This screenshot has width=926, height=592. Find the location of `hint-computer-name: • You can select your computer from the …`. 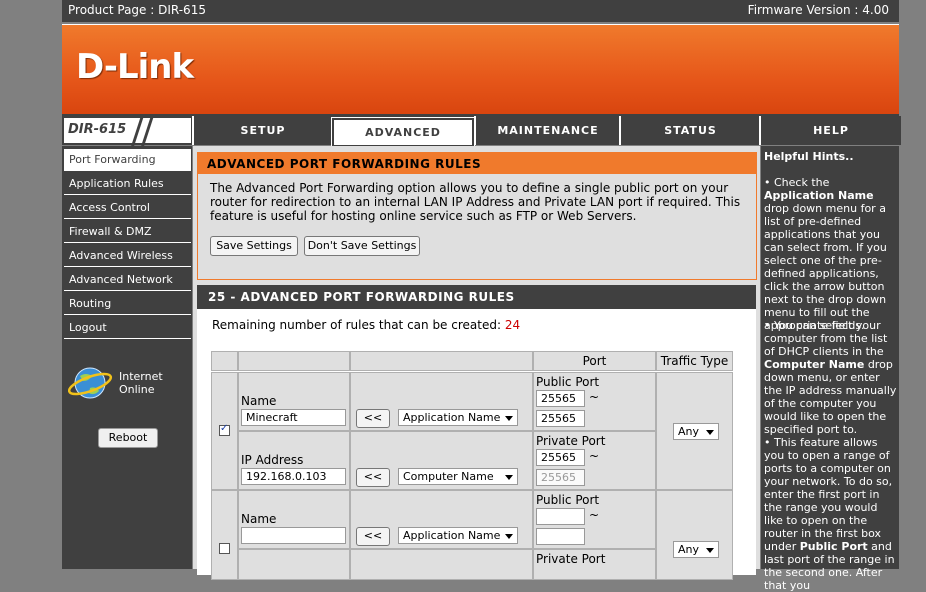

hint-computer-name: • You can select your computer from the … is located at coordinates (831, 377).